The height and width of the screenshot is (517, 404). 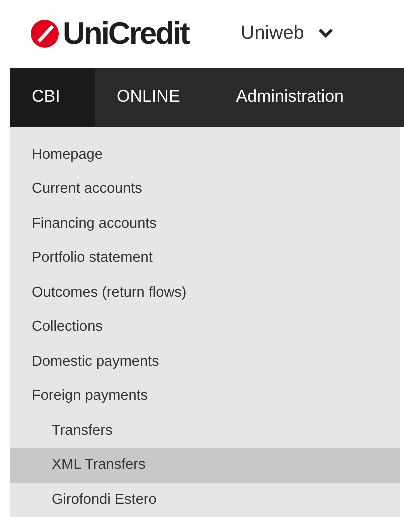 What do you see at coordinates (205, 327) in the screenshot?
I see `menu-item: Collections` at bounding box center [205, 327].